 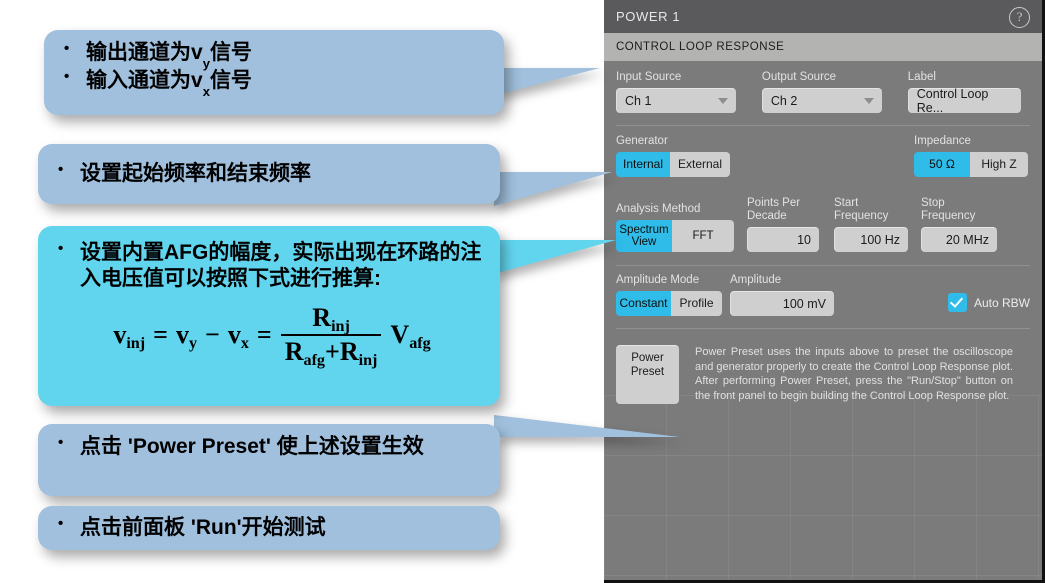 I want to click on stop-frequency-label: Stop Frequency, so click(x=948, y=209).